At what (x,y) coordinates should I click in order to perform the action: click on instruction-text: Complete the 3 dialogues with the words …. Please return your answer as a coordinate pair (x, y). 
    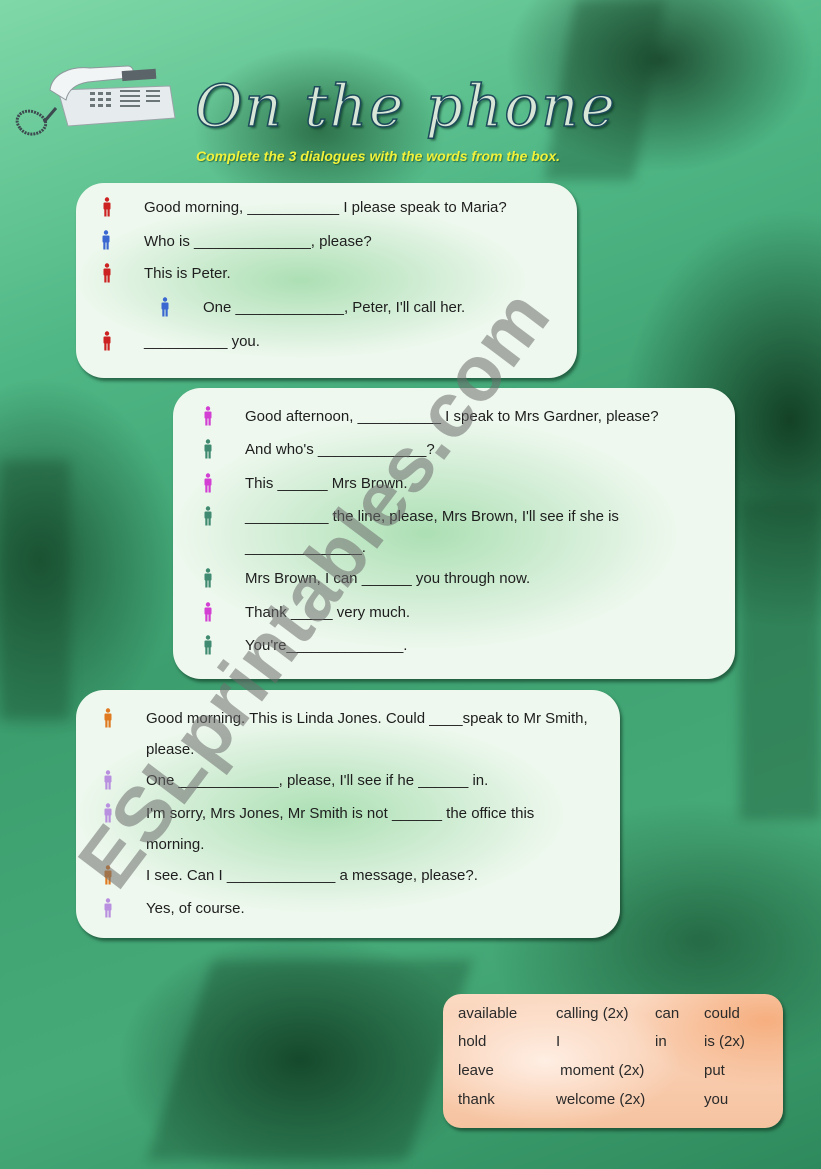
    Looking at the image, I should click on (378, 156).